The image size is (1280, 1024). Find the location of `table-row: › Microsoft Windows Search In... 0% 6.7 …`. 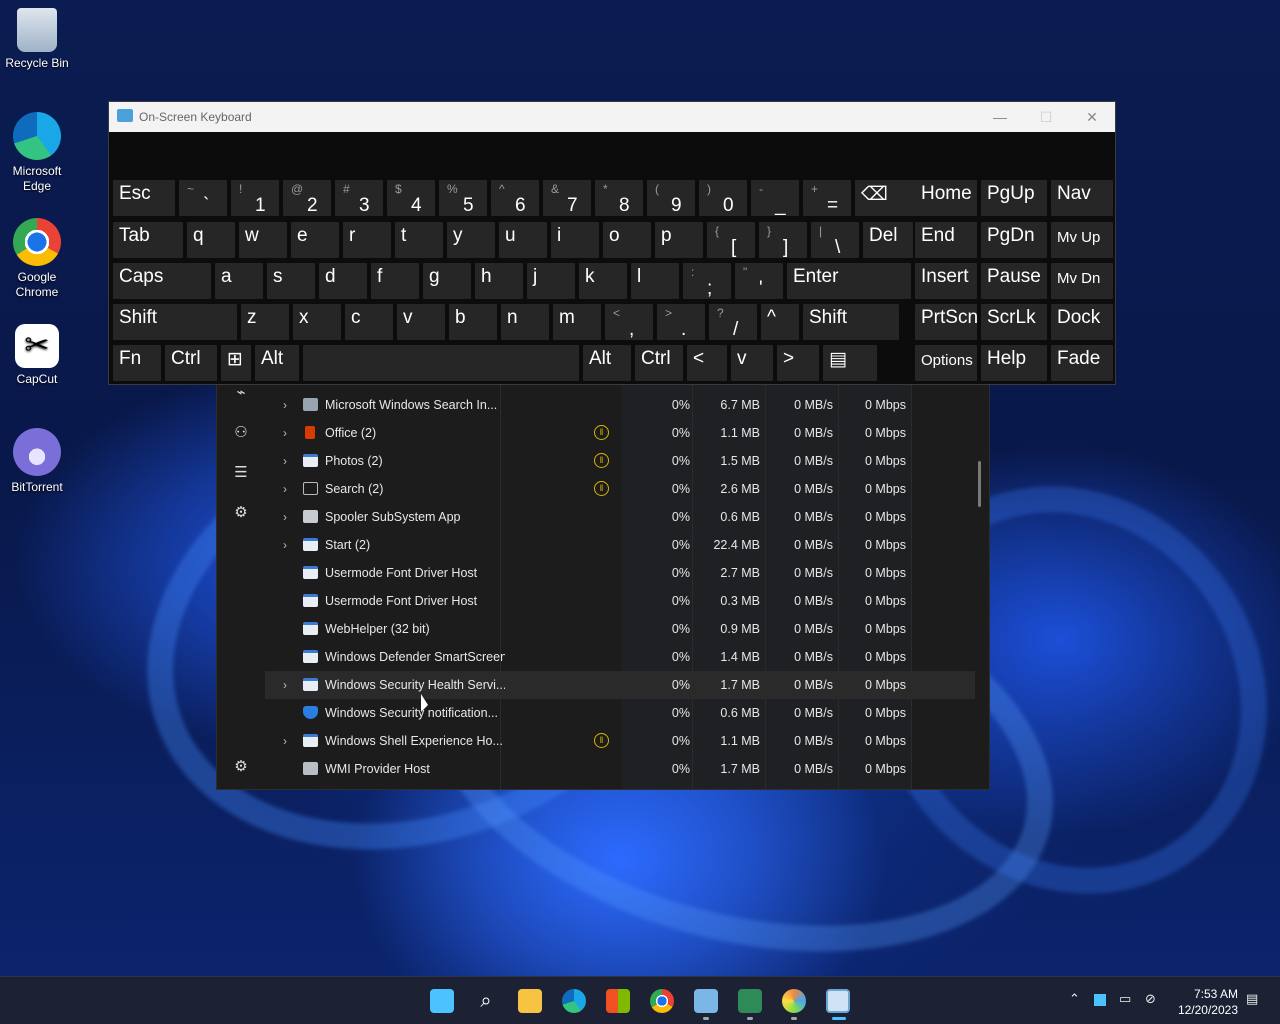

table-row: › Microsoft Windows Search In... 0% 6.7 … is located at coordinates (620, 405).